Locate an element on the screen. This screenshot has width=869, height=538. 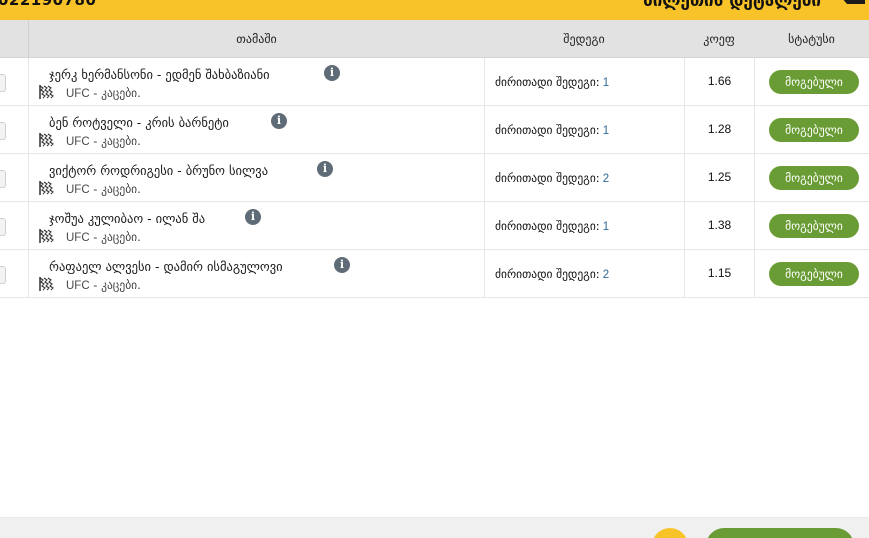
match-name: ჯოშუა კულიბაო - ილან შა is located at coordinates (127, 218).